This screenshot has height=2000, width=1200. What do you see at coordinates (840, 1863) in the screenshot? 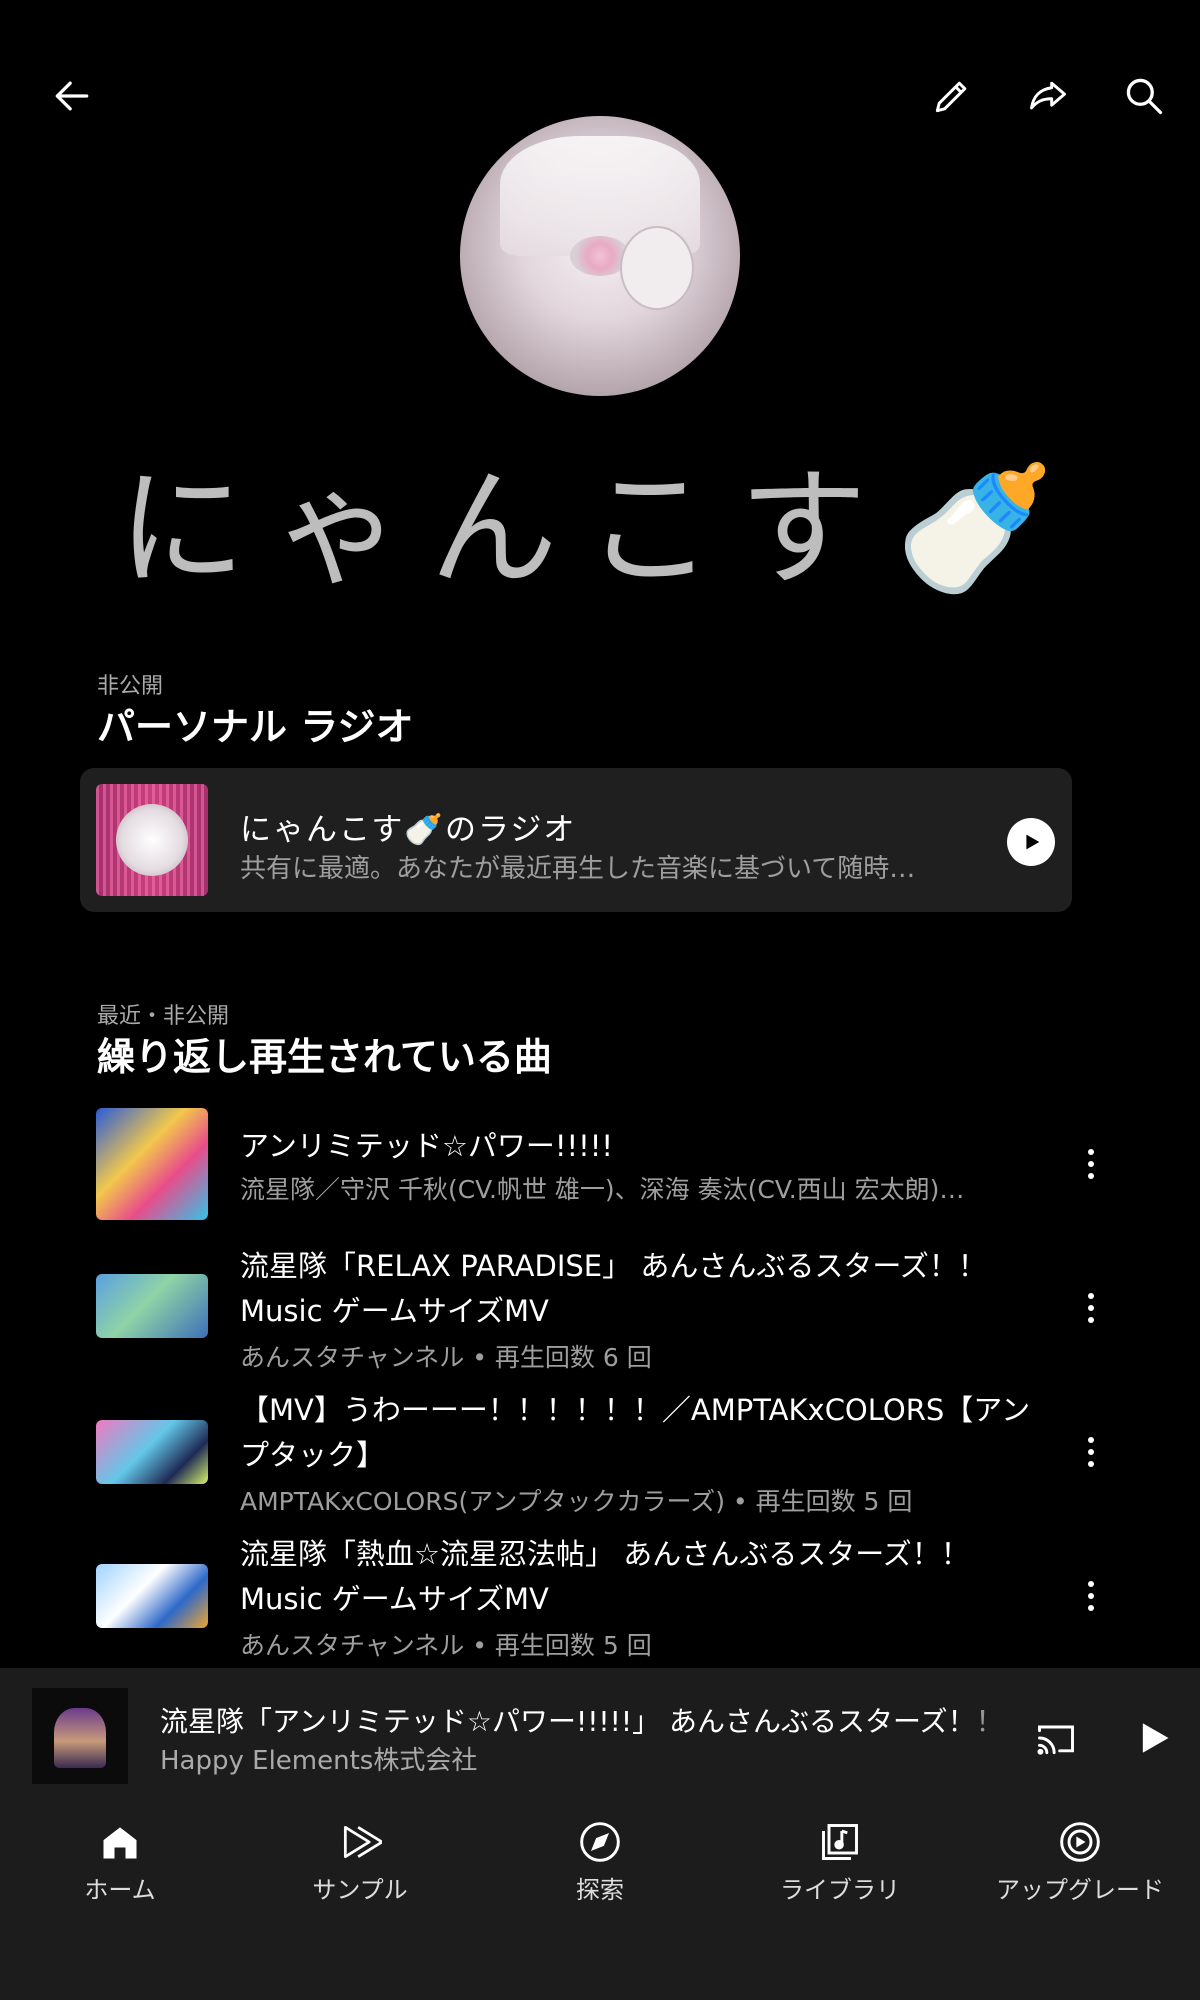
I see `nav-library: ライブラリ` at bounding box center [840, 1863].